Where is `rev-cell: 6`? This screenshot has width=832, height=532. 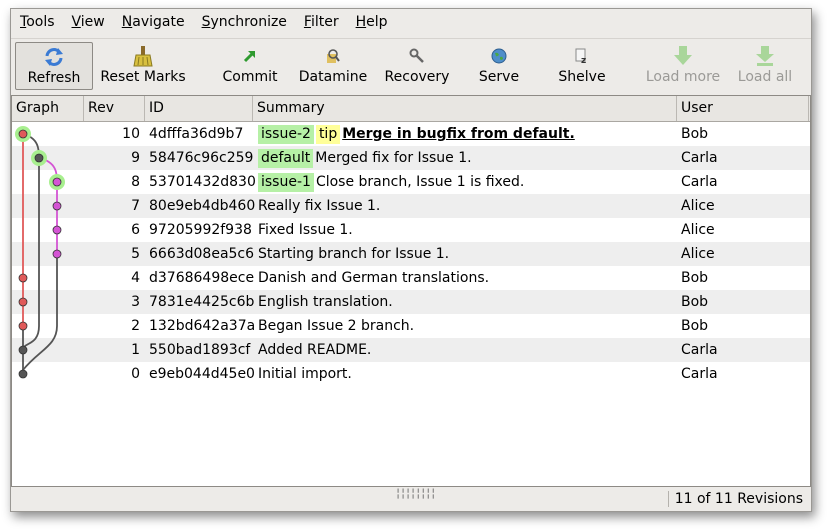
rev-cell: 6 is located at coordinates (135, 230).